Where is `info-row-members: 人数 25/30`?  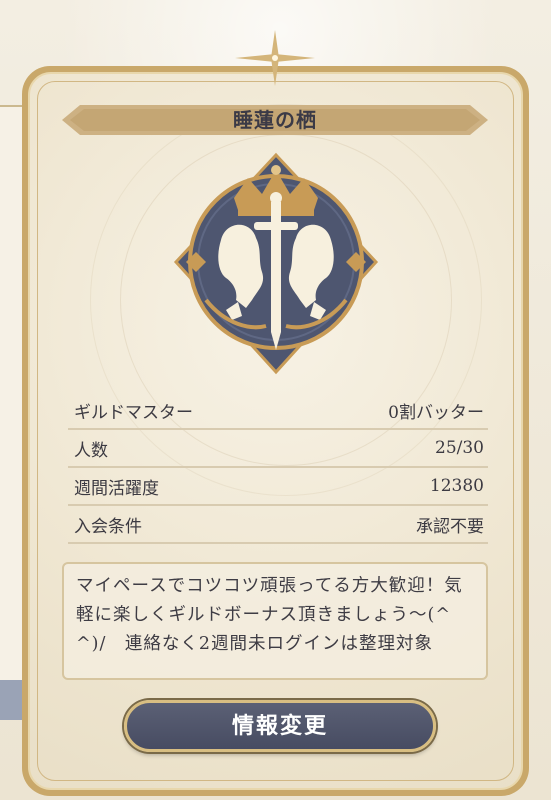 info-row-members: 人数 25/30 is located at coordinates (278, 449).